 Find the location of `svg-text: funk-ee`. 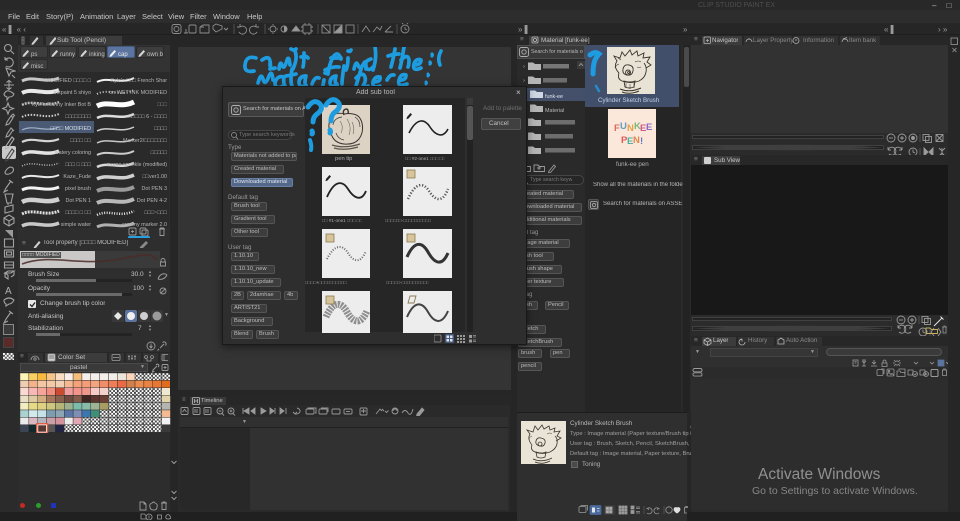

svg-text: funk-ee is located at coordinates (554, 97).